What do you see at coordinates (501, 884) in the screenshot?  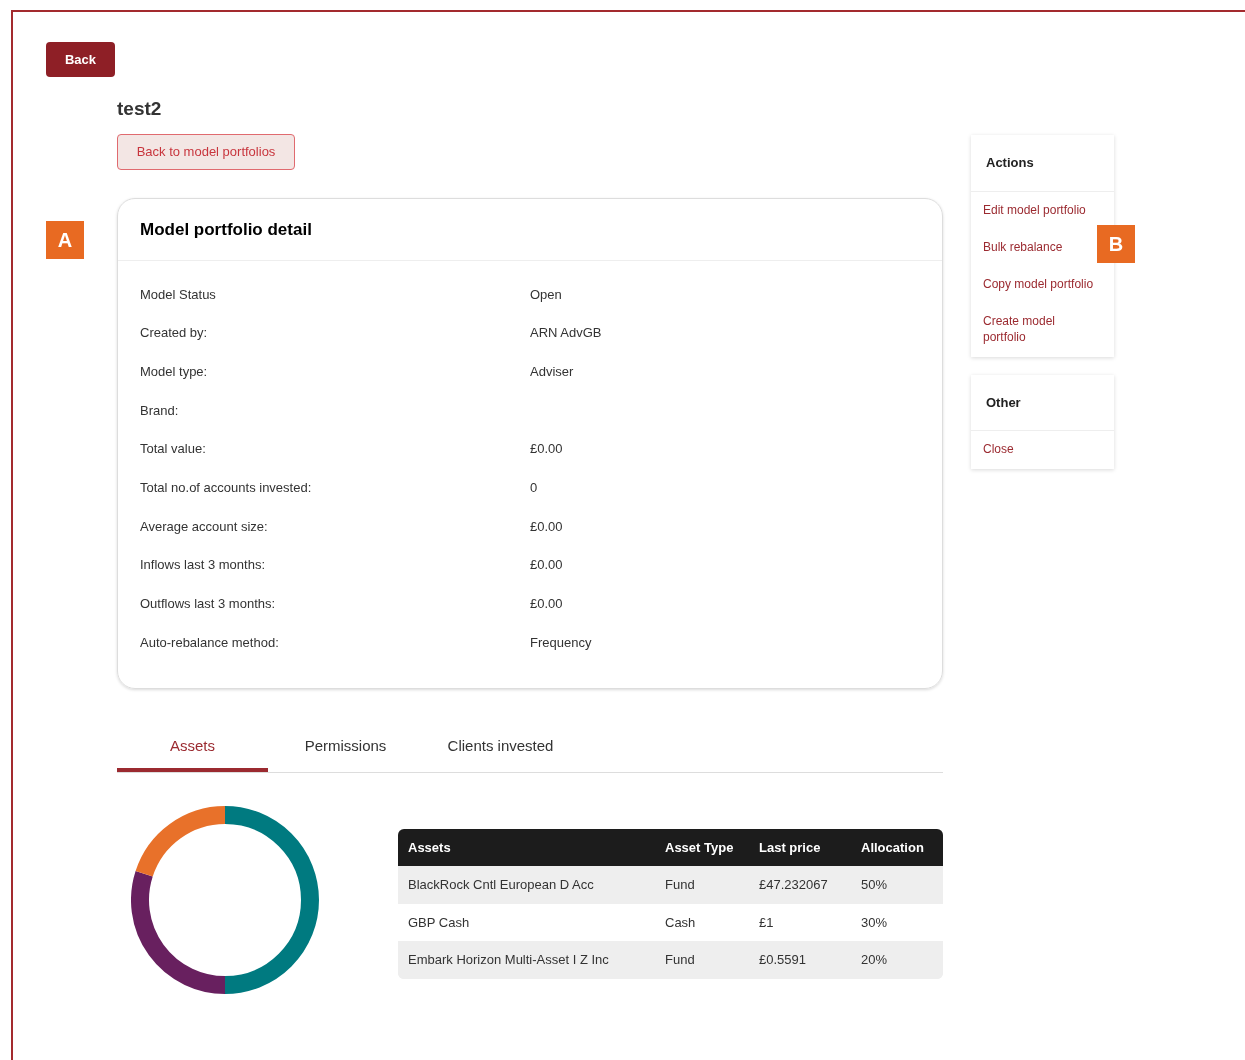 I see `table-cell-text: BlackRock Cntl European D Acc` at bounding box center [501, 884].